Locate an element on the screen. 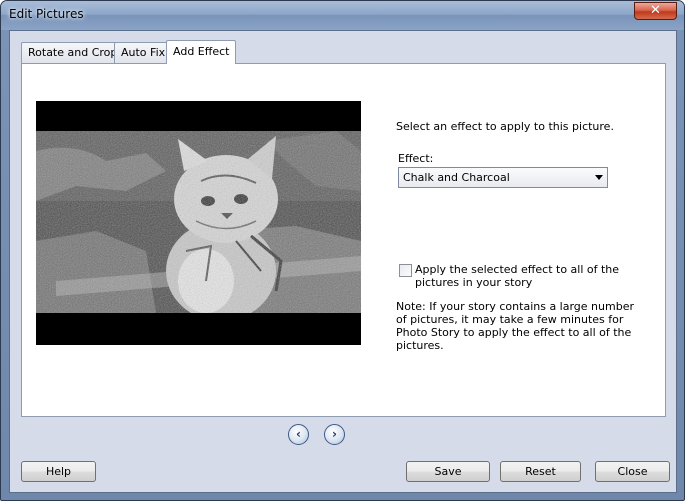 The width and height of the screenshot is (685, 501). apply-all-checkbox is located at coordinates (405, 270).